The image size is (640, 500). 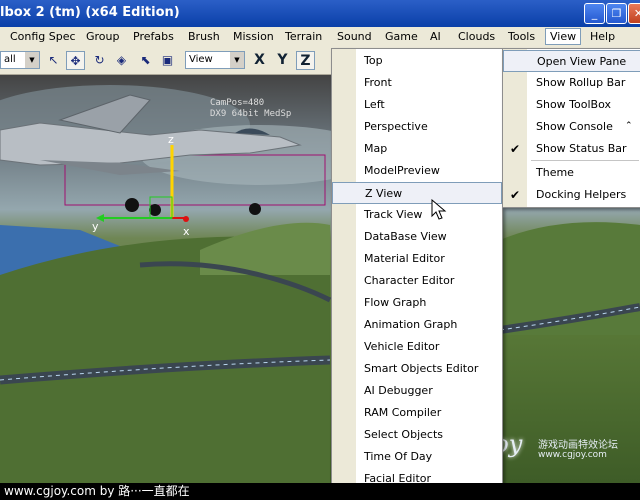 I want to click on select-arrow-icon: ↖, so click(x=53, y=60).